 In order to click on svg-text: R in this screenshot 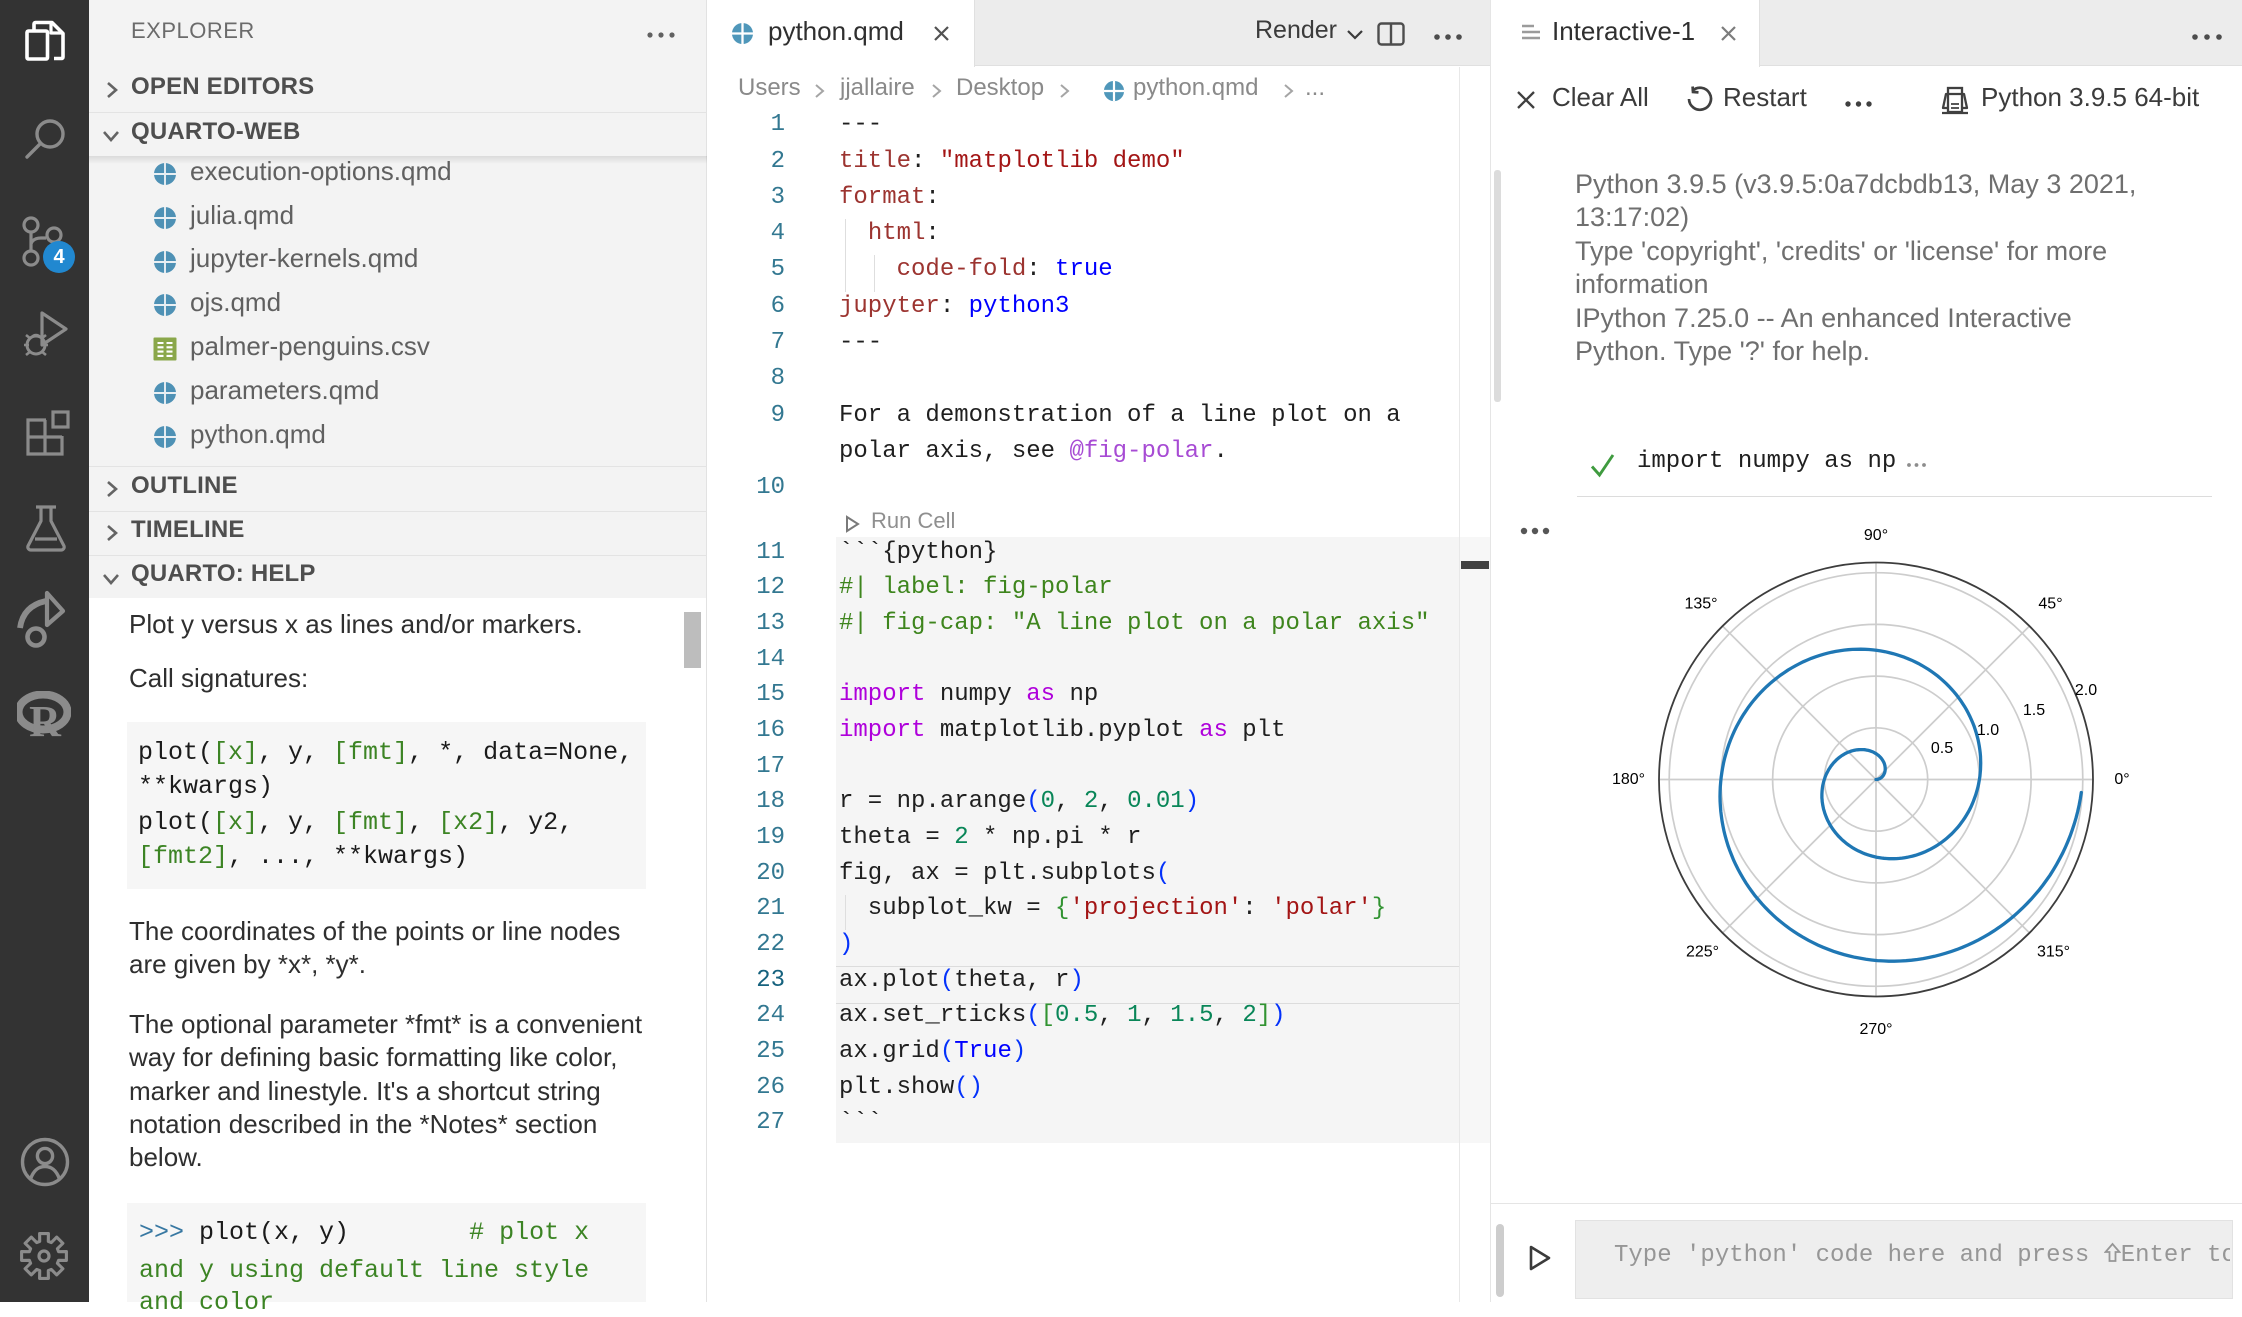, I will do `click(45, 719)`.